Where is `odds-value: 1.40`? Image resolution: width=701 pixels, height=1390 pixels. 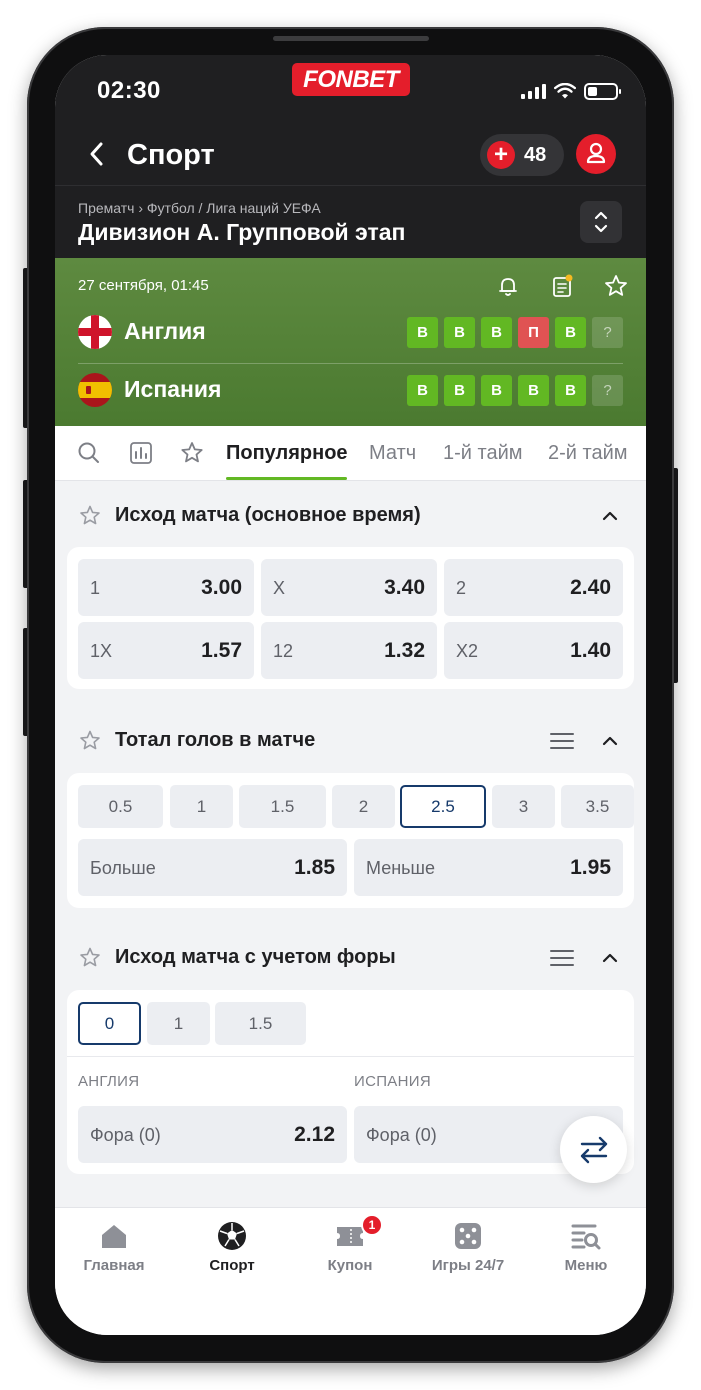
odds-value: 1.40 is located at coordinates (590, 650).